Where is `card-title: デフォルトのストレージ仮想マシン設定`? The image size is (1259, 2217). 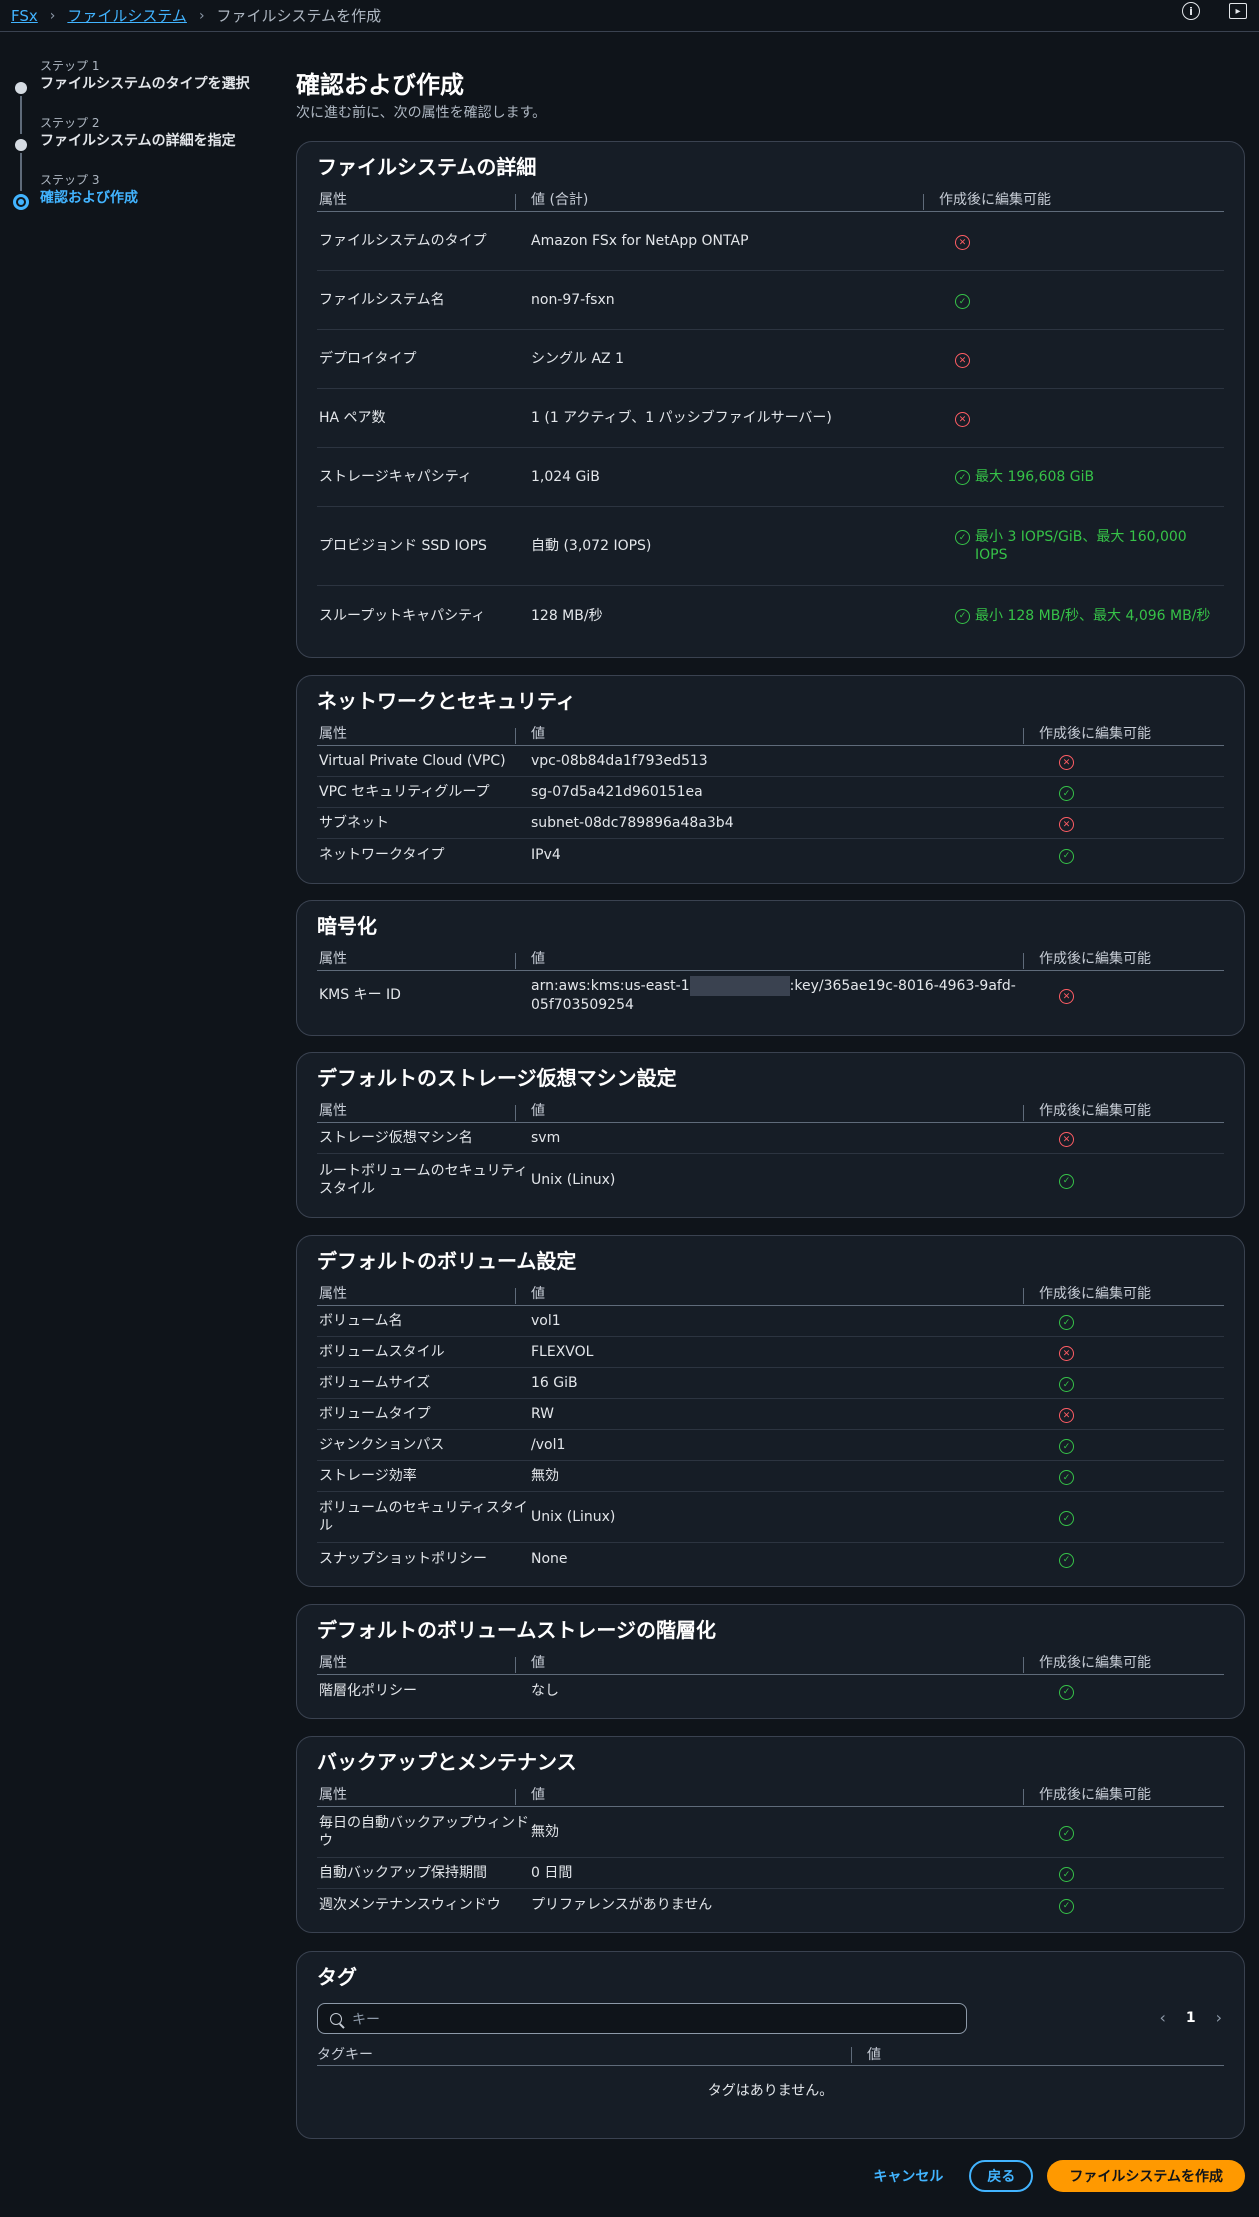 card-title: デフォルトのストレージ仮想マシン設定 is located at coordinates (497, 1078).